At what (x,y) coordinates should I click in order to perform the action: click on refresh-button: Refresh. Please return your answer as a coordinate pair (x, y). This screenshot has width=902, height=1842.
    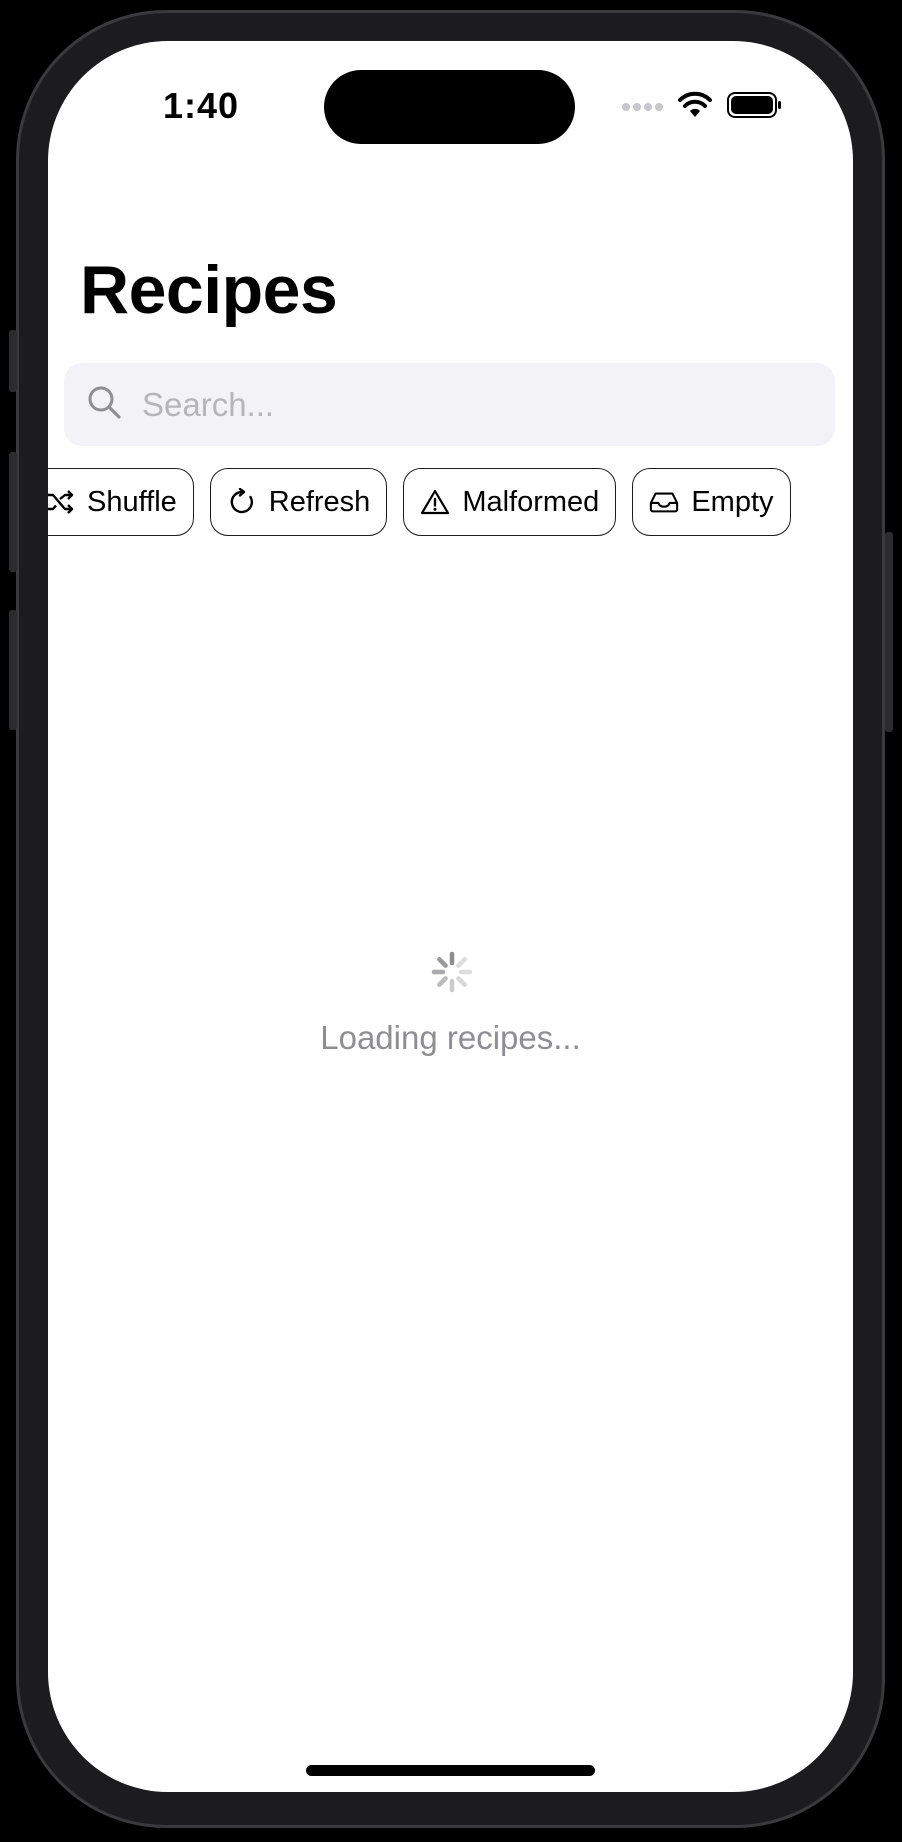
    Looking at the image, I should click on (298, 502).